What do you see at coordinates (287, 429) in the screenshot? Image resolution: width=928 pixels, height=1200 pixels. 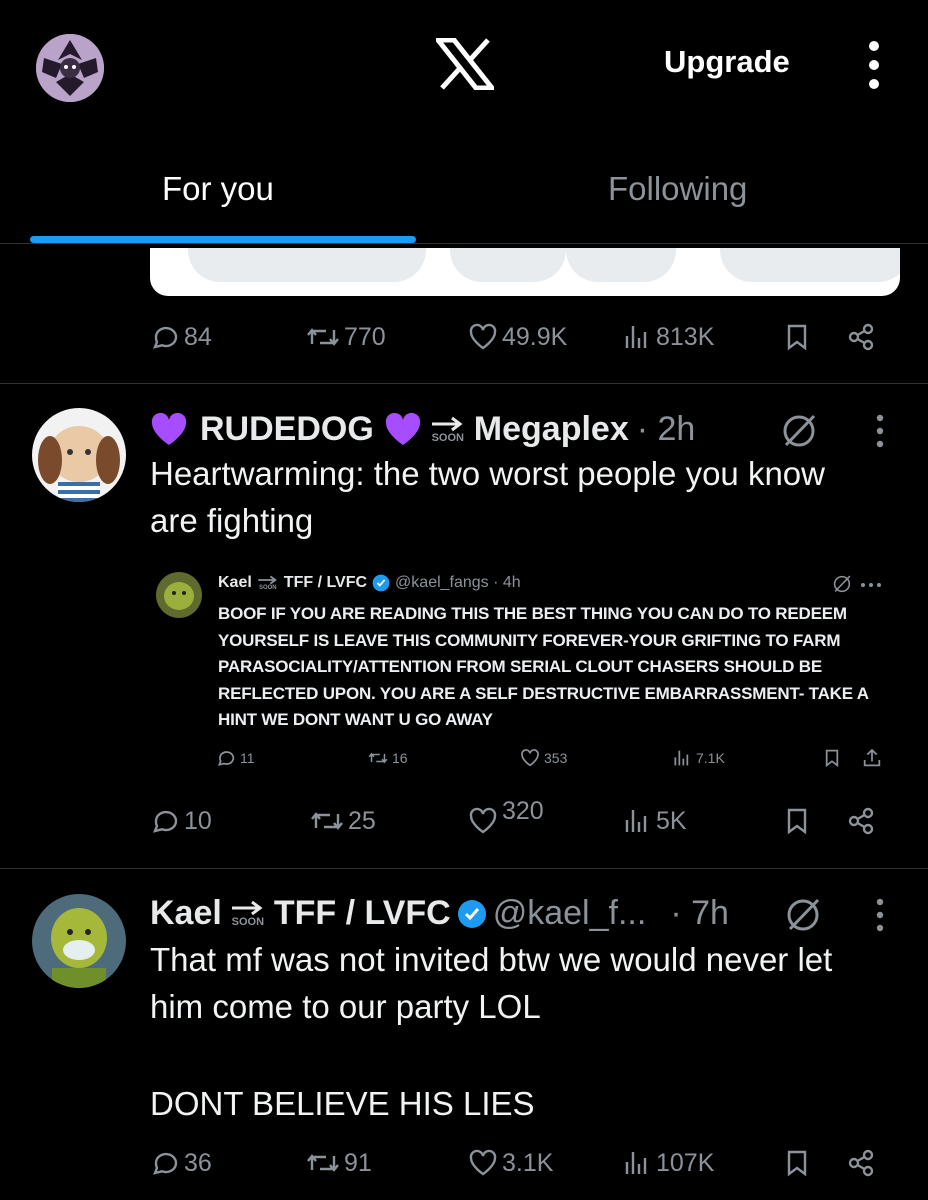 I see `post1-display-name: RUDEDOG` at bounding box center [287, 429].